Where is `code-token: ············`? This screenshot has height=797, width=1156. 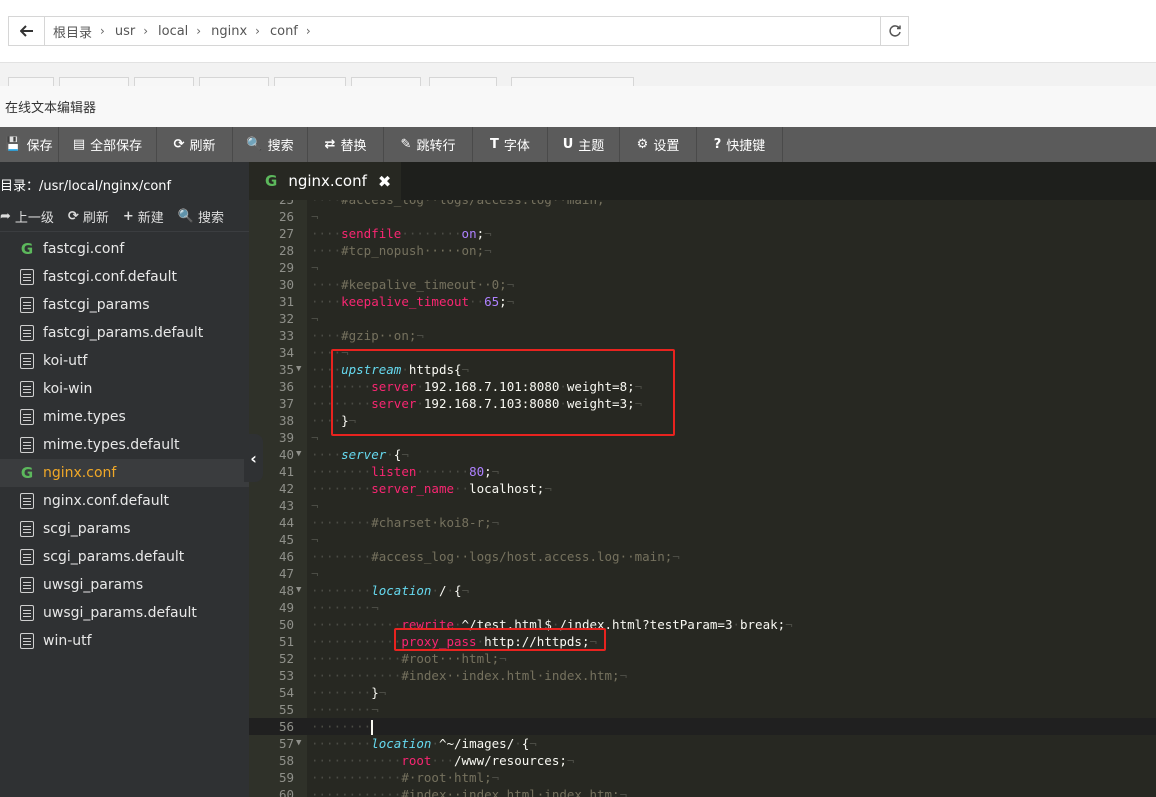 code-token: ············ is located at coordinates (356, 760).